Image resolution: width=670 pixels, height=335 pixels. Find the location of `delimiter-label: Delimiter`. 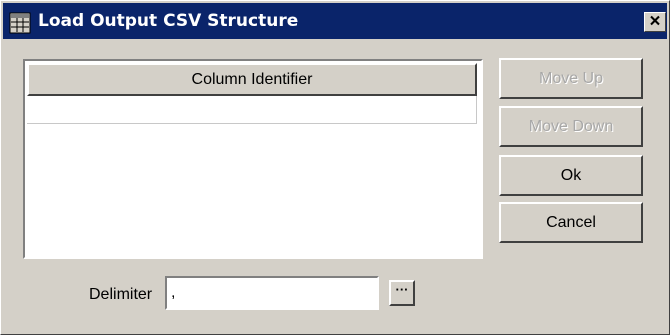

delimiter-label: Delimiter is located at coordinates (121, 294).